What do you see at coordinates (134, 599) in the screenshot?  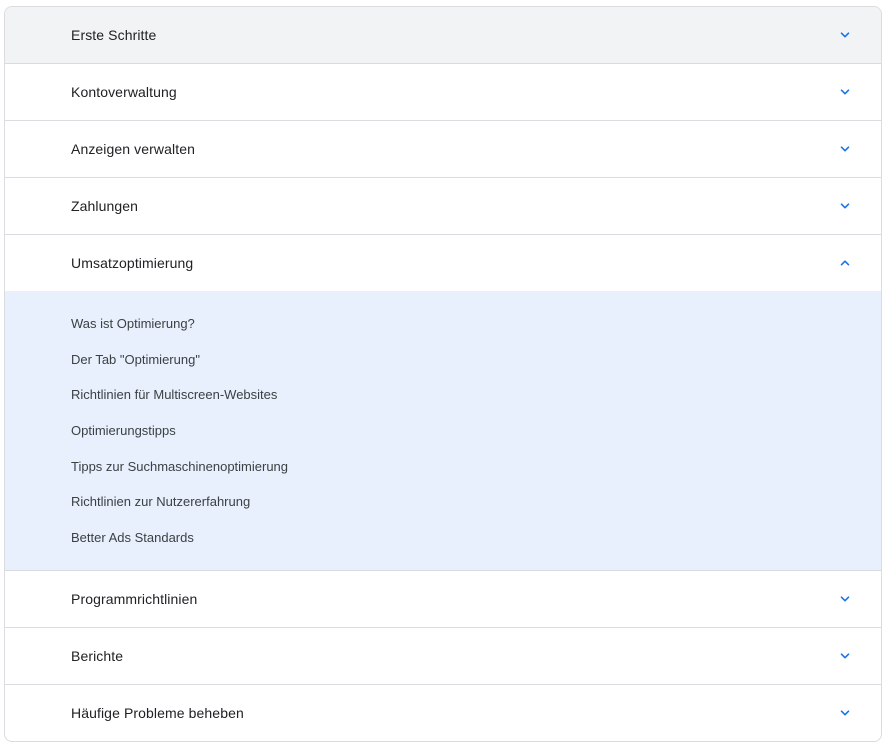 I see `section-title: Programmrichtlinien` at bounding box center [134, 599].